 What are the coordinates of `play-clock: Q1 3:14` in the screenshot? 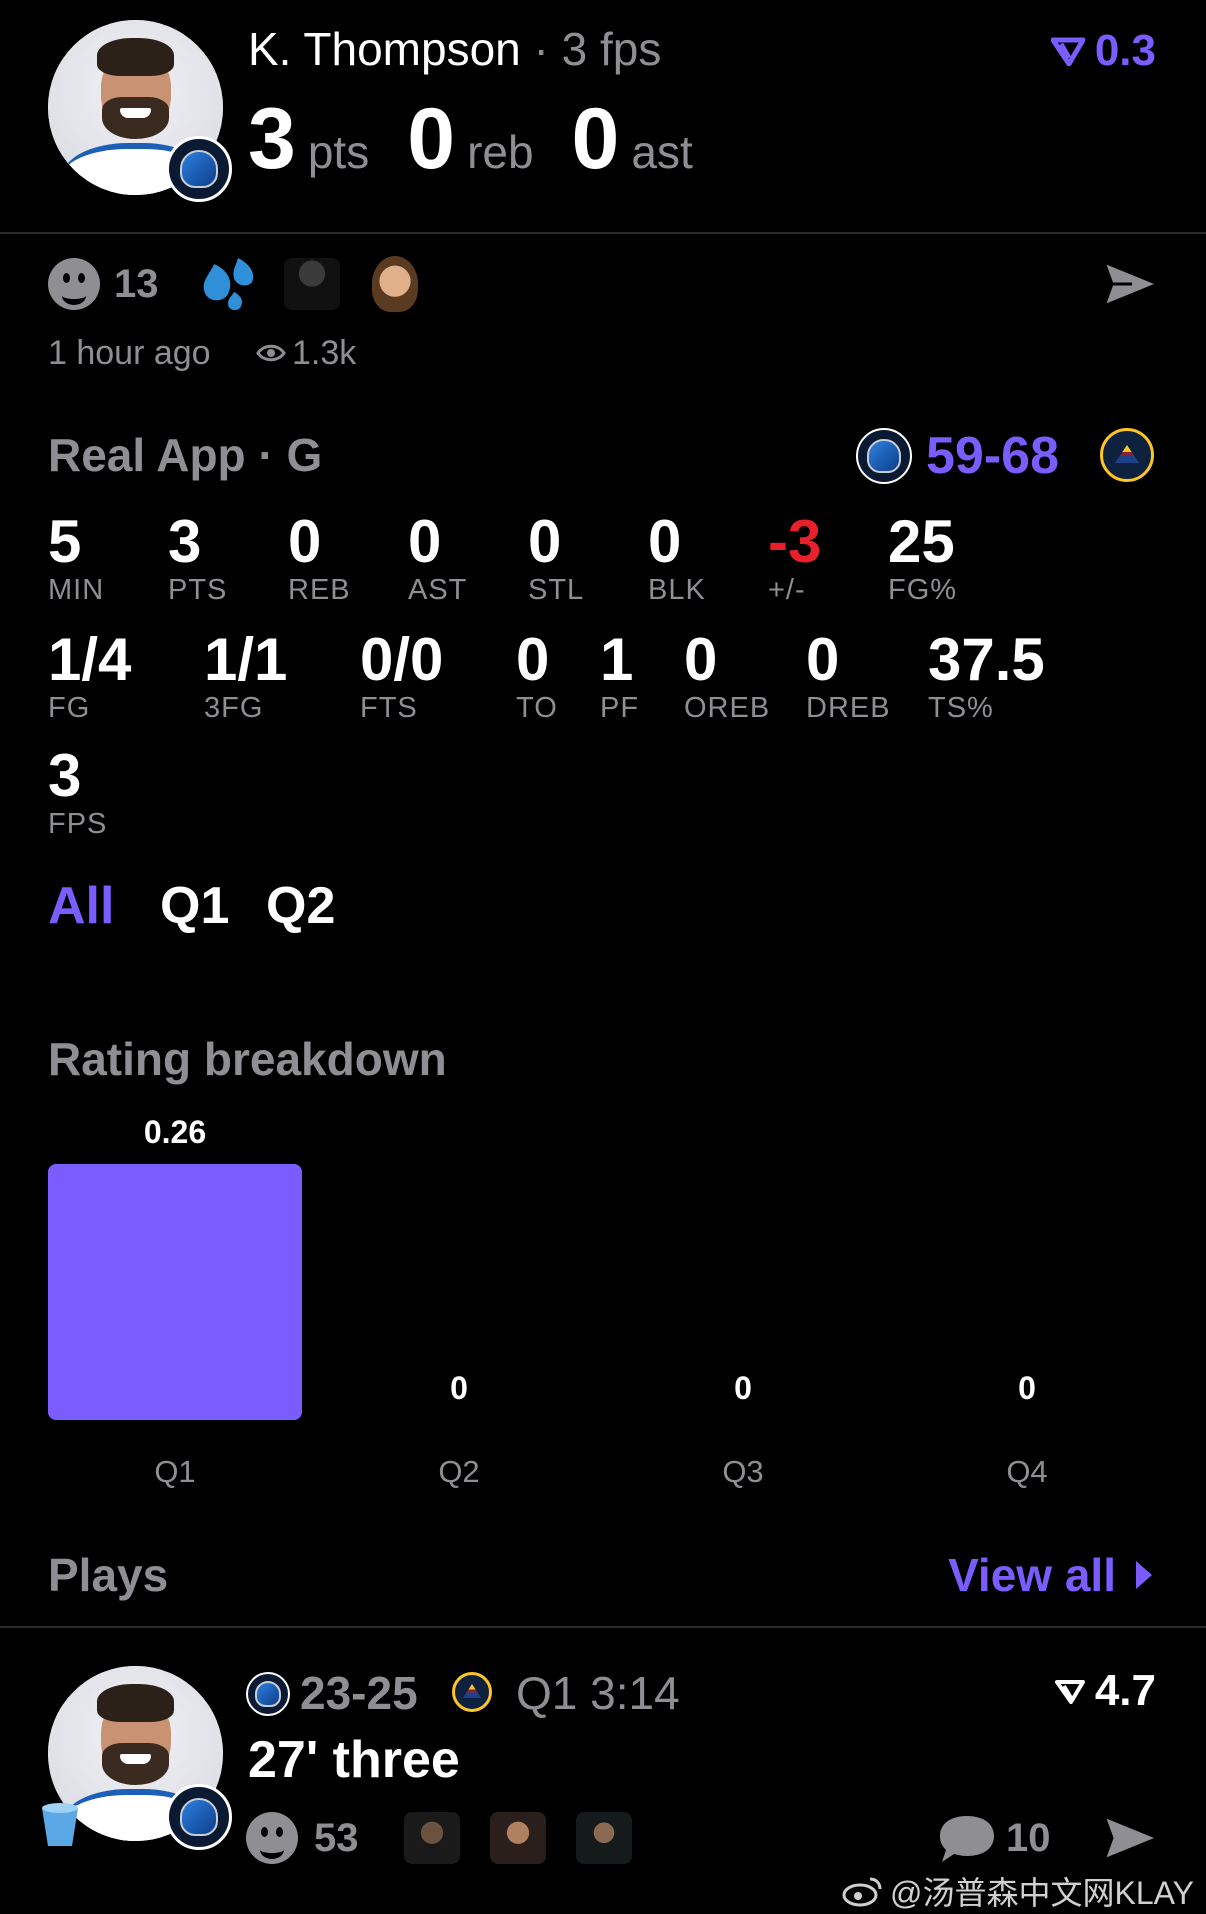 It's located at (598, 1693).